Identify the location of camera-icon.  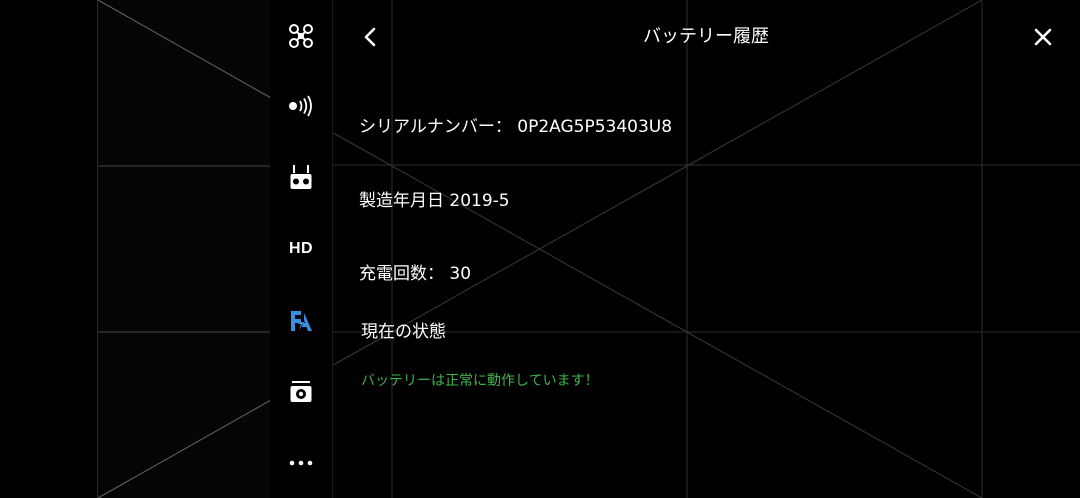
(301, 391).